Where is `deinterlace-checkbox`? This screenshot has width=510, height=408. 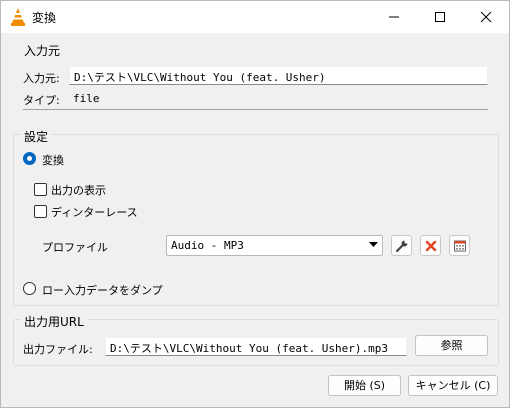 deinterlace-checkbox is located at coordinates (40, 211).